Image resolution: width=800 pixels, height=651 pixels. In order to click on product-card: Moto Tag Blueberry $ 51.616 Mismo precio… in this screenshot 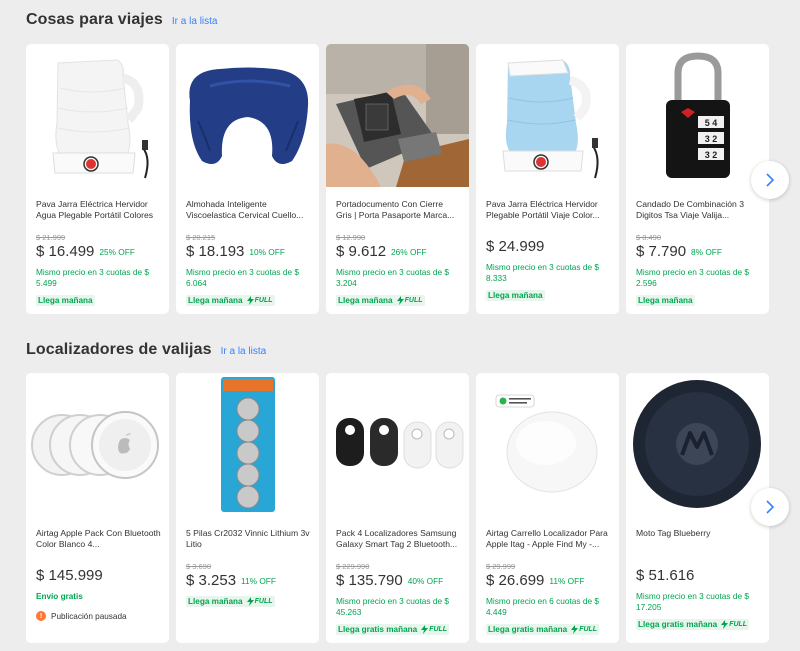, I will do `click(697, 508)`.